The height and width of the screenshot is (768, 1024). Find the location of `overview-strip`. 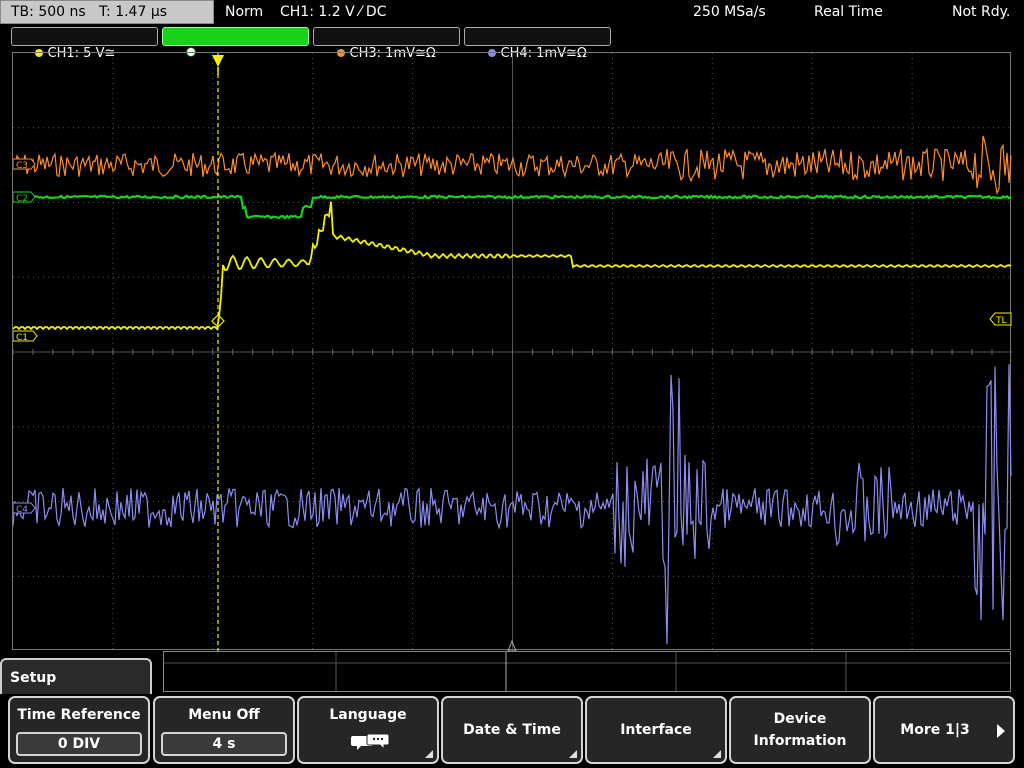

overview-strip is located at coordinates (587, 671).